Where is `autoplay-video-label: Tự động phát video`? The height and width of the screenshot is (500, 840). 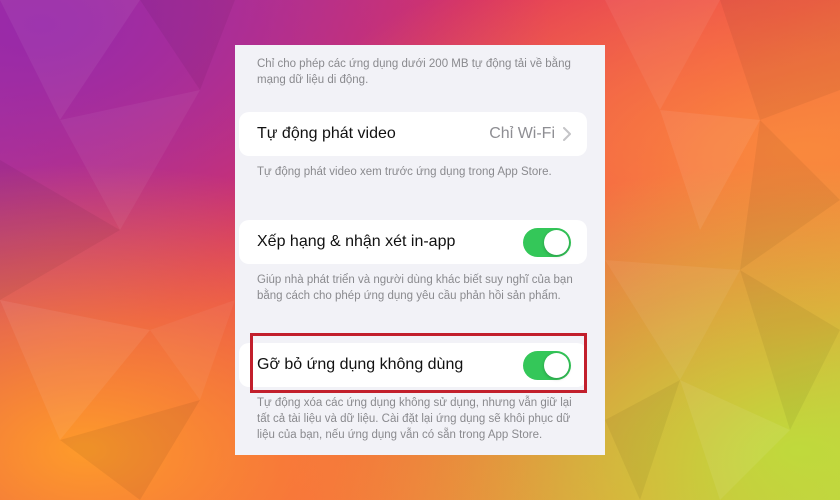
autoplay-video-label: Tự động phát video is located at coordinates (326, 133).